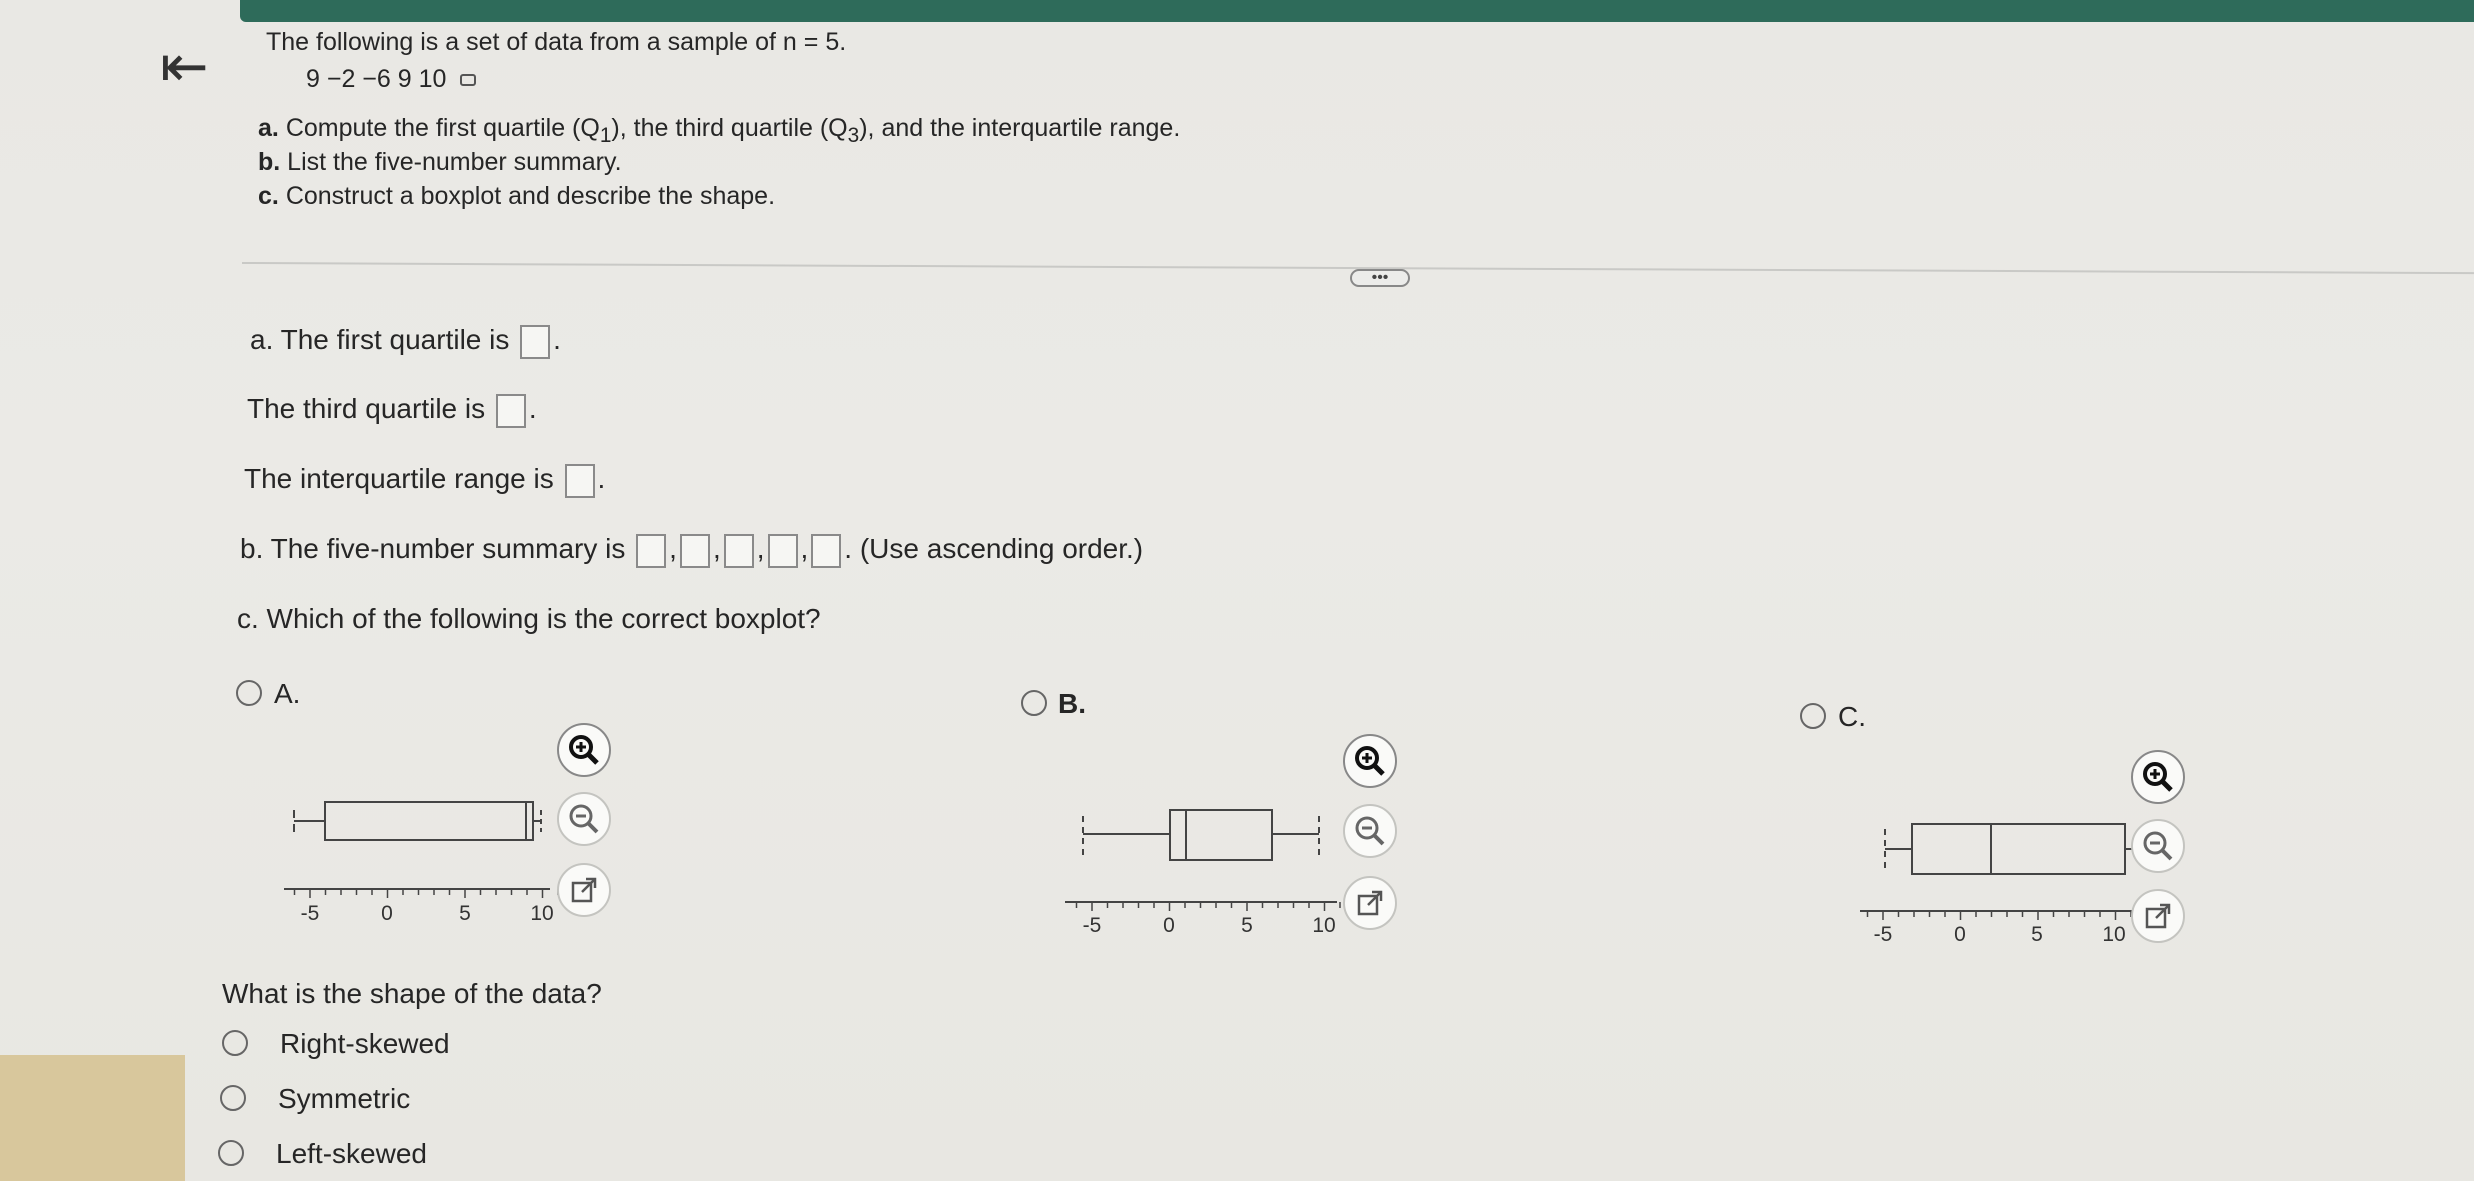  I want to click on option-c-boxplot: -5 0 5 10, so click(2000, 884).